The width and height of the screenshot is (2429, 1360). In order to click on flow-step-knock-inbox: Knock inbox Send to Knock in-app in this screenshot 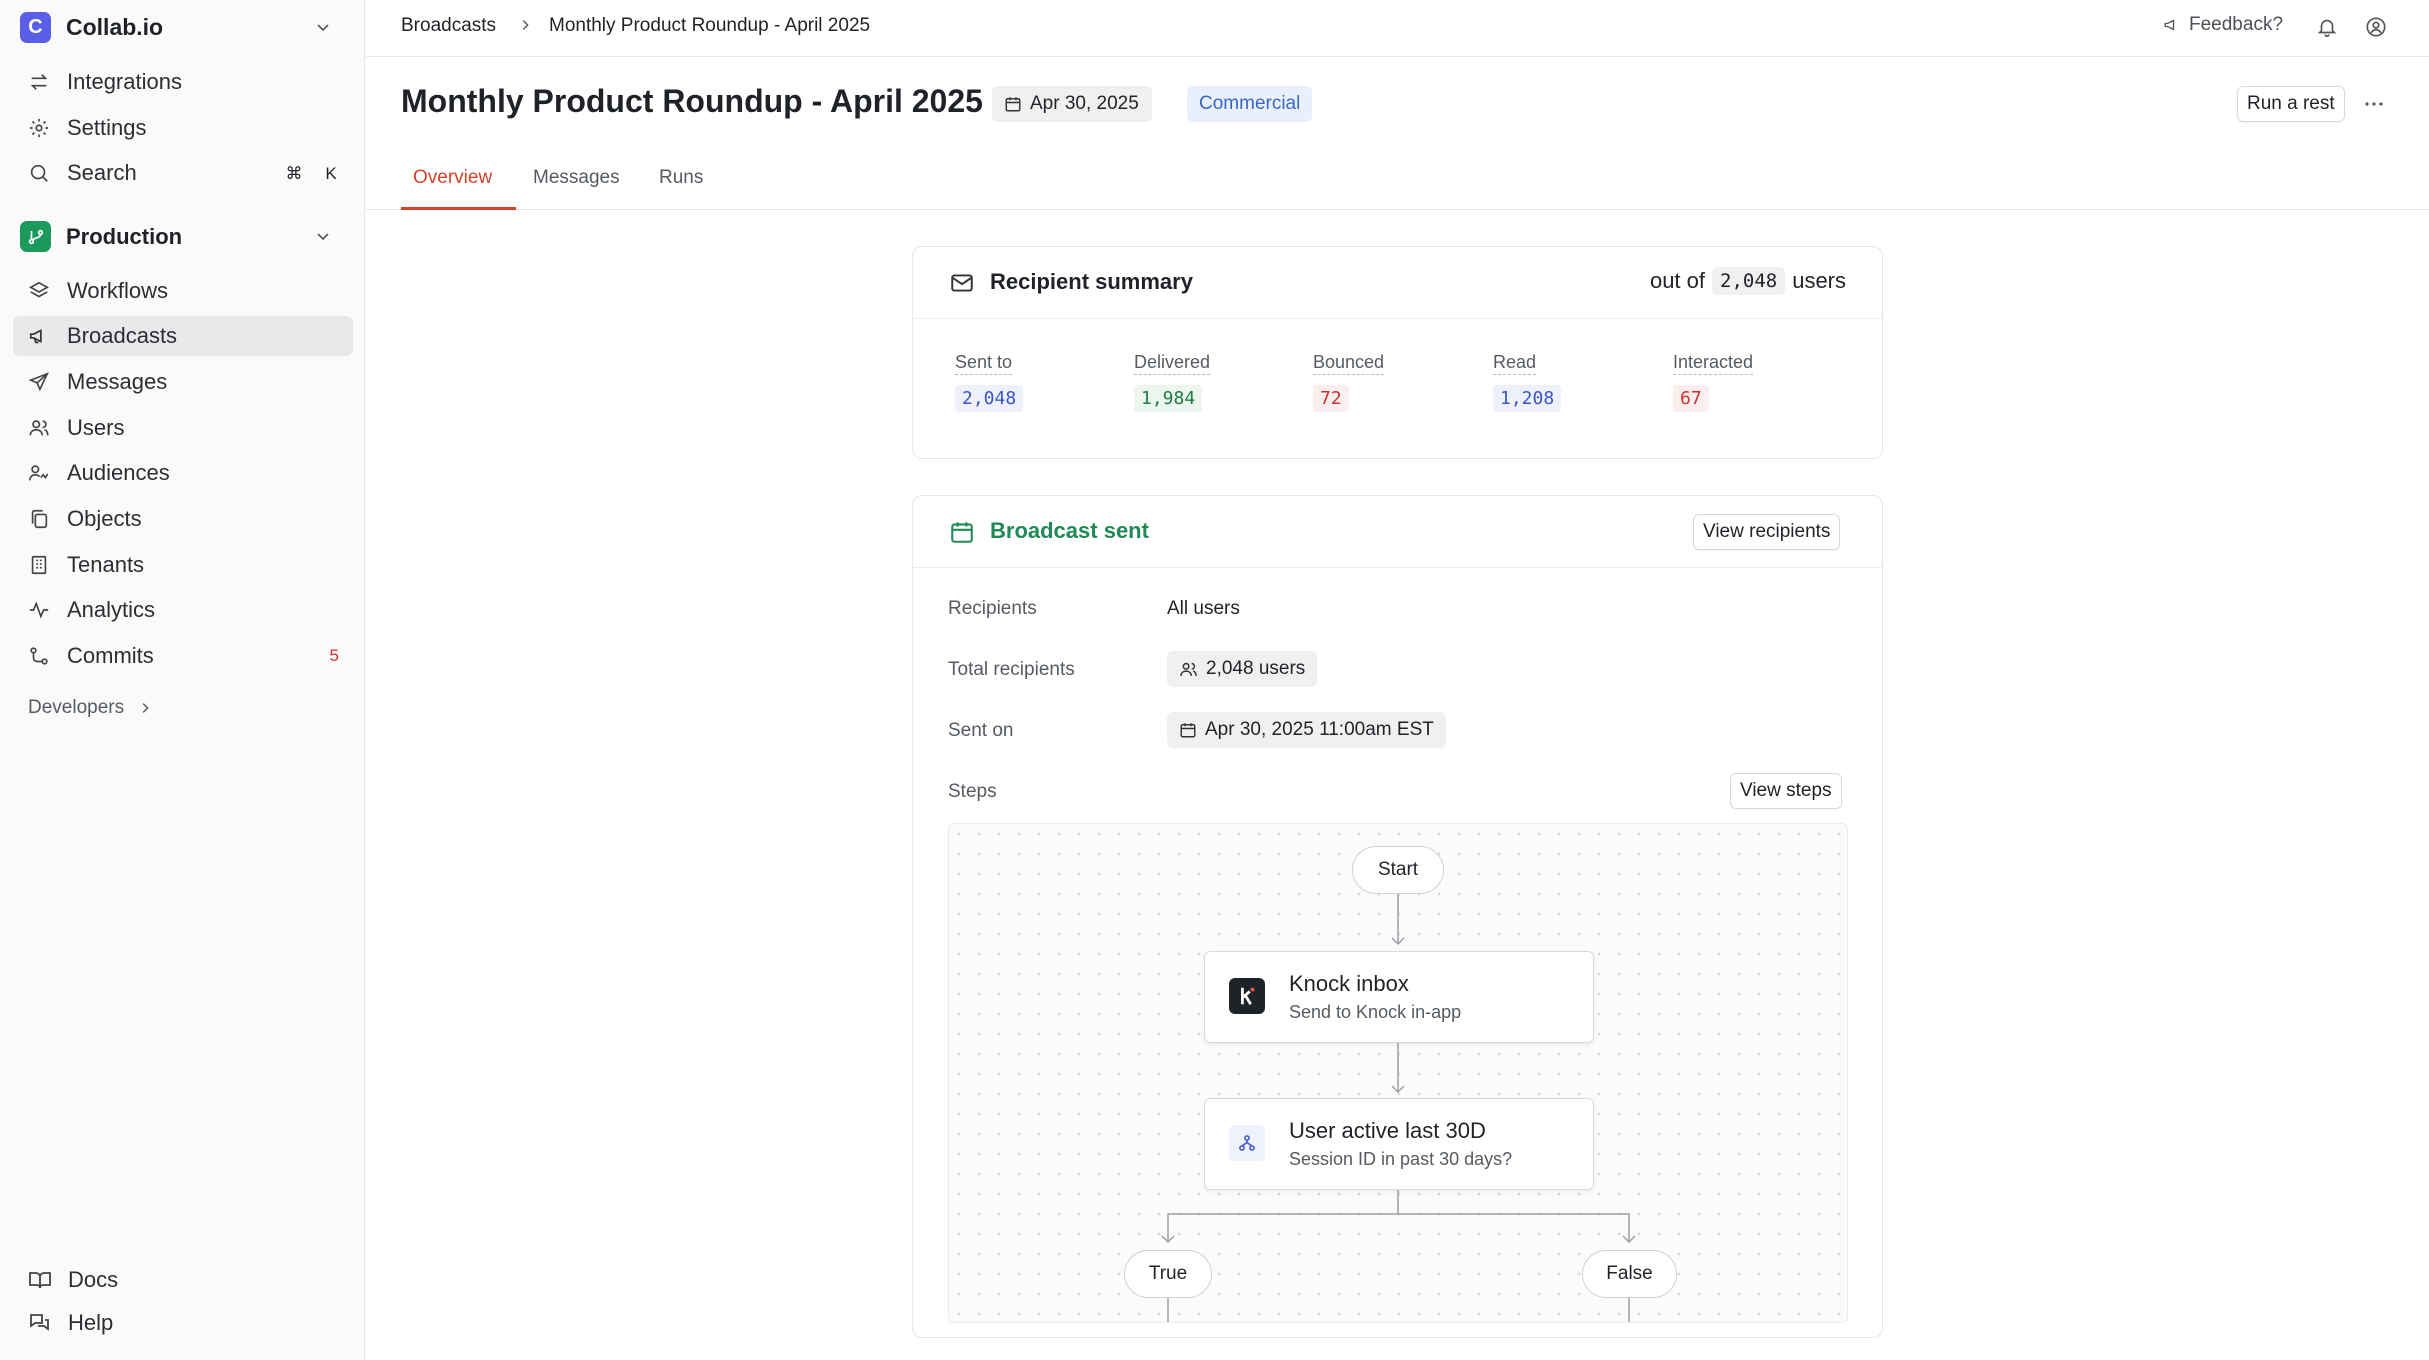, I will do `click(1399, 997)`.